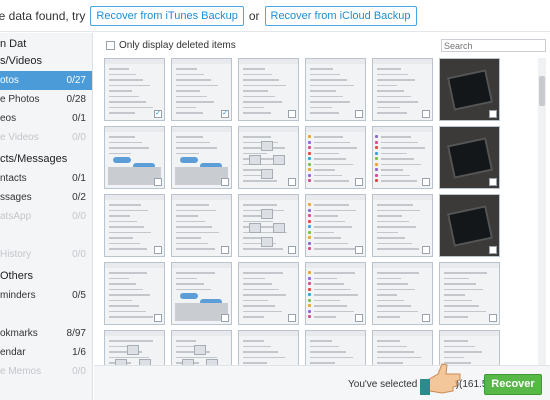 The width and height of the screenshot is (550, 400). Describe the element at coordinates (46, 178) in the screenshot. I see `sidebar-item: ntacts 0/1` at that location.